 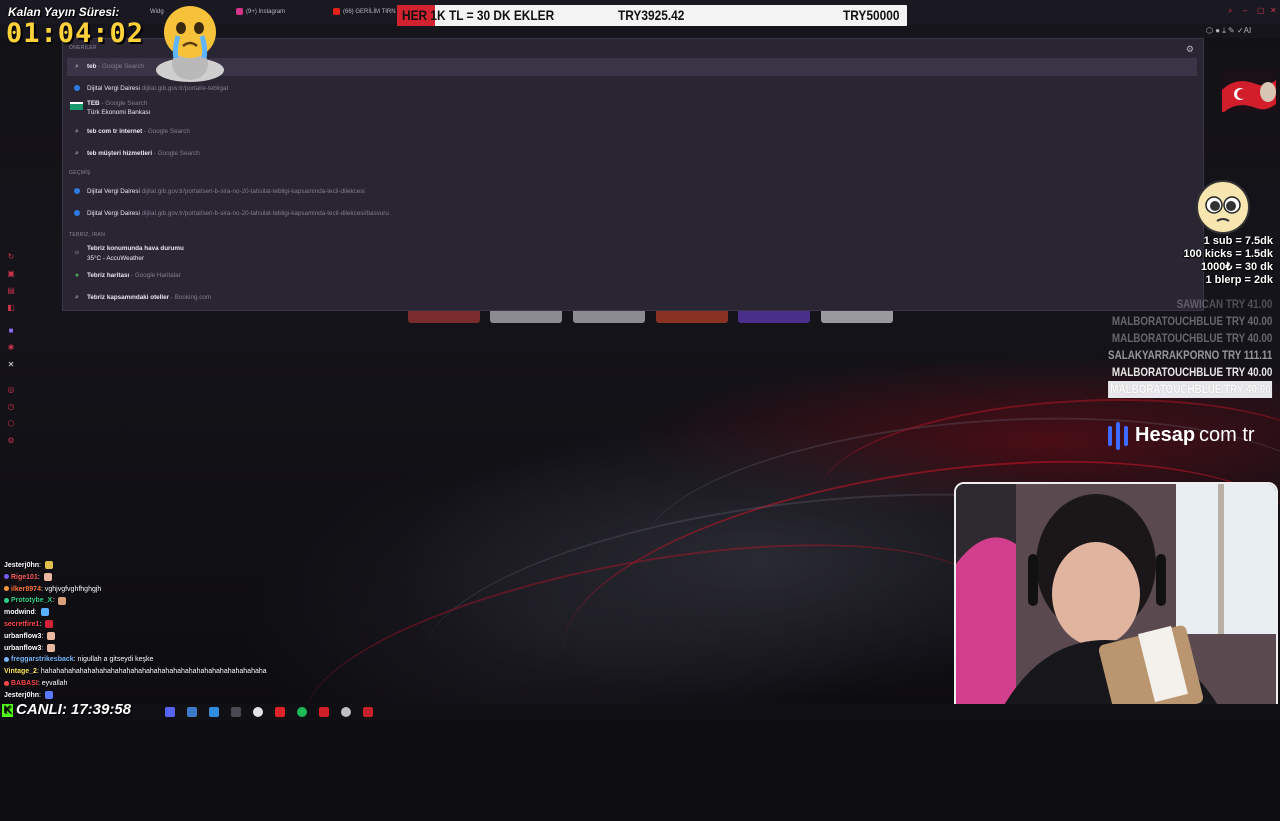 I want to click on browser-icon, so click(x=258, y=712).